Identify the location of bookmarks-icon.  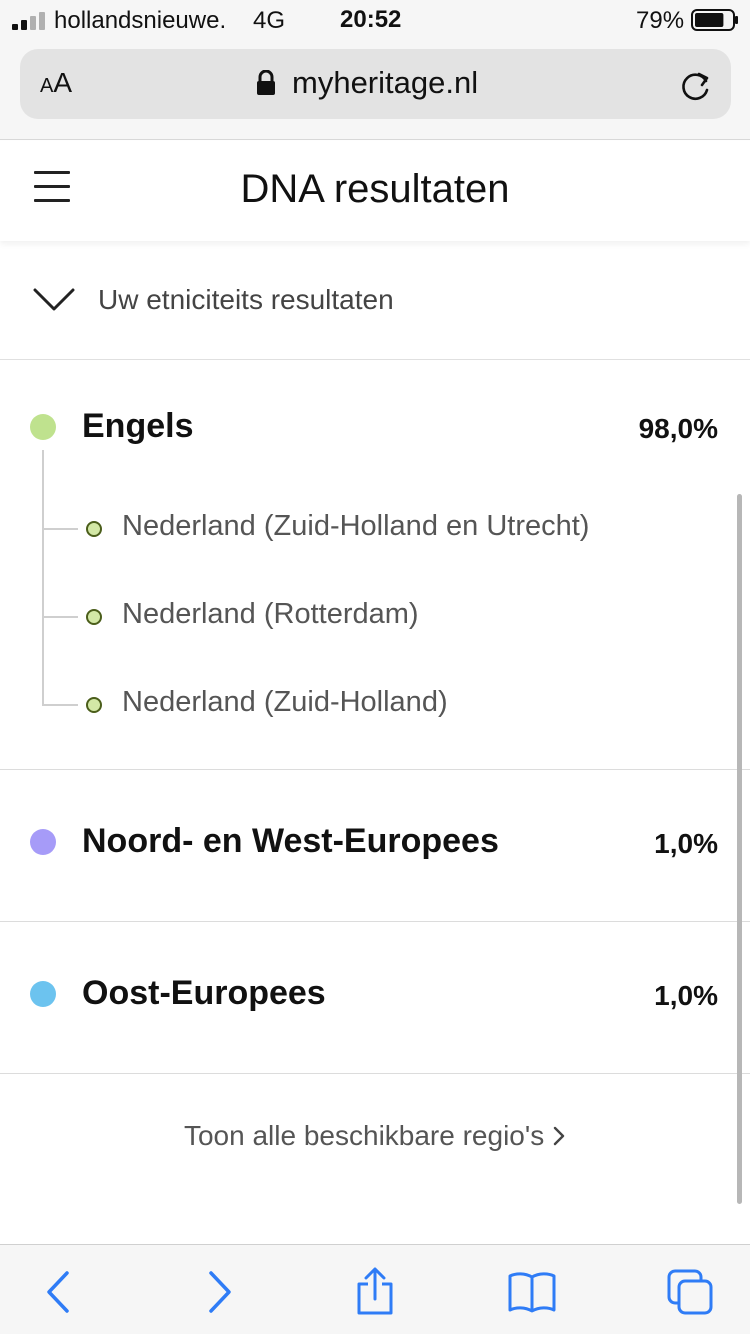
(532, 1292).